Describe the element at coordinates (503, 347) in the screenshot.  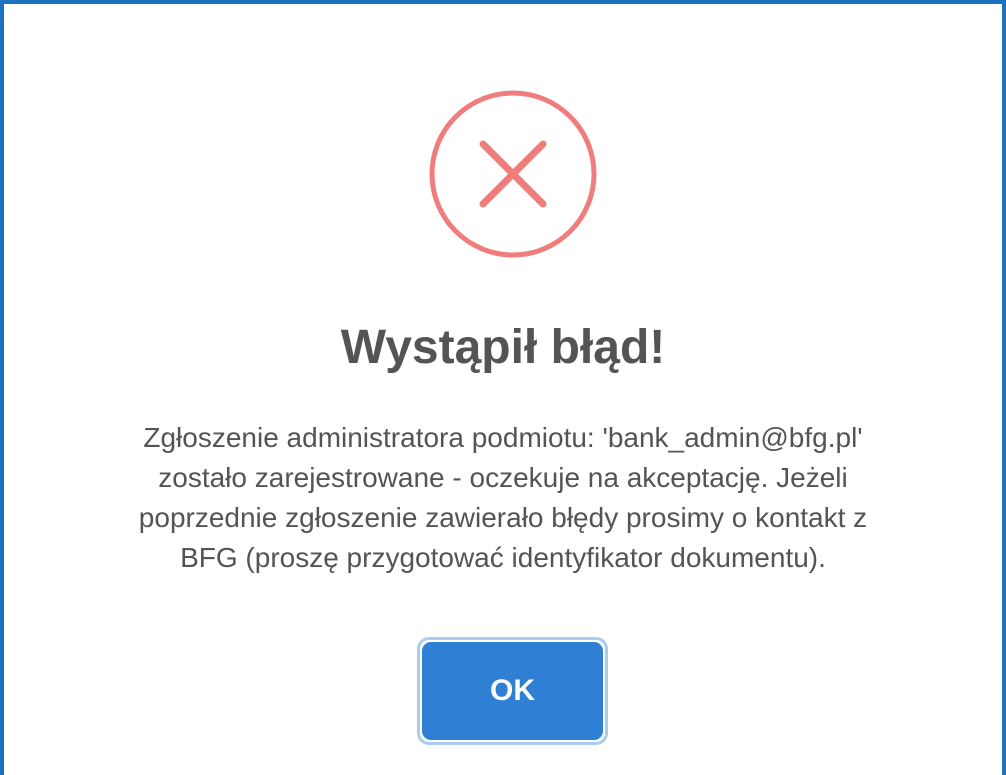
I see `dialog-title: Wystąpił błąd!` at that location.